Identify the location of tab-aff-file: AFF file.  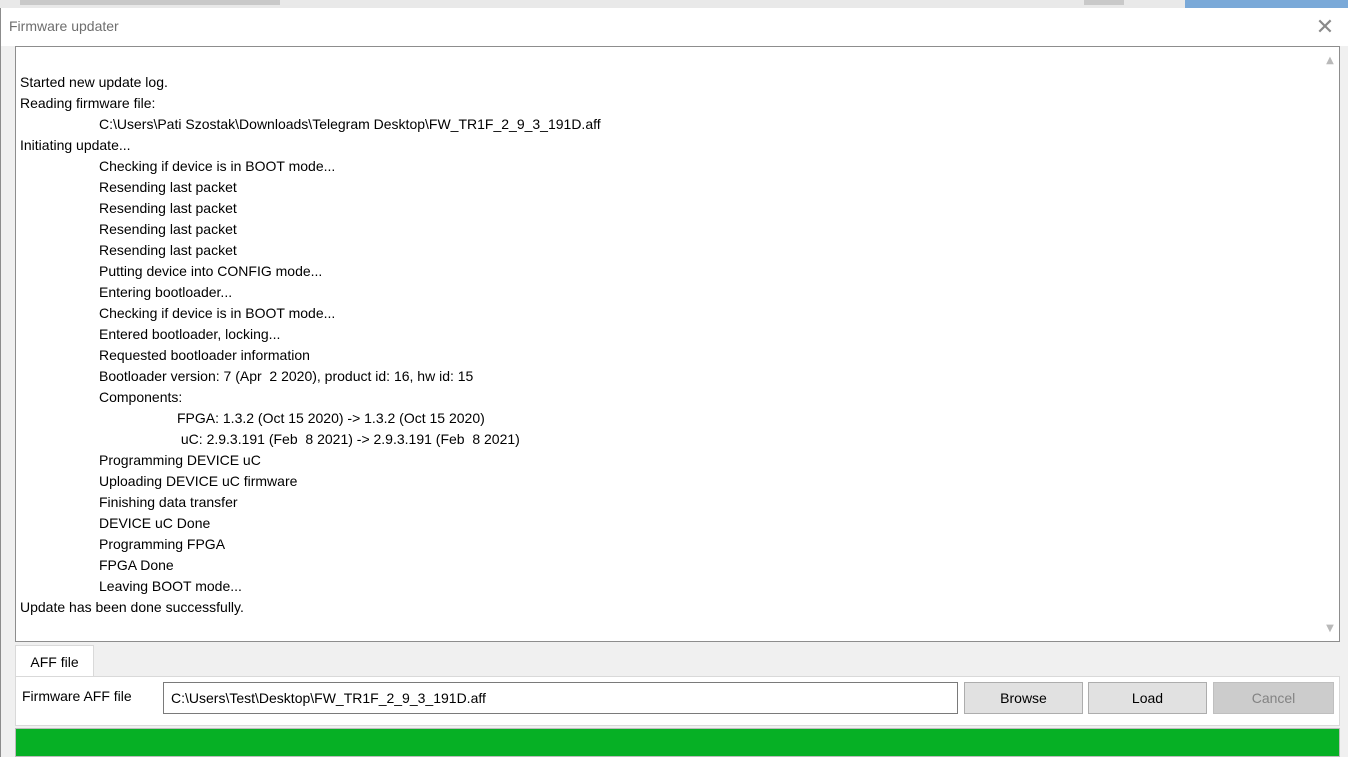
(54, 661).